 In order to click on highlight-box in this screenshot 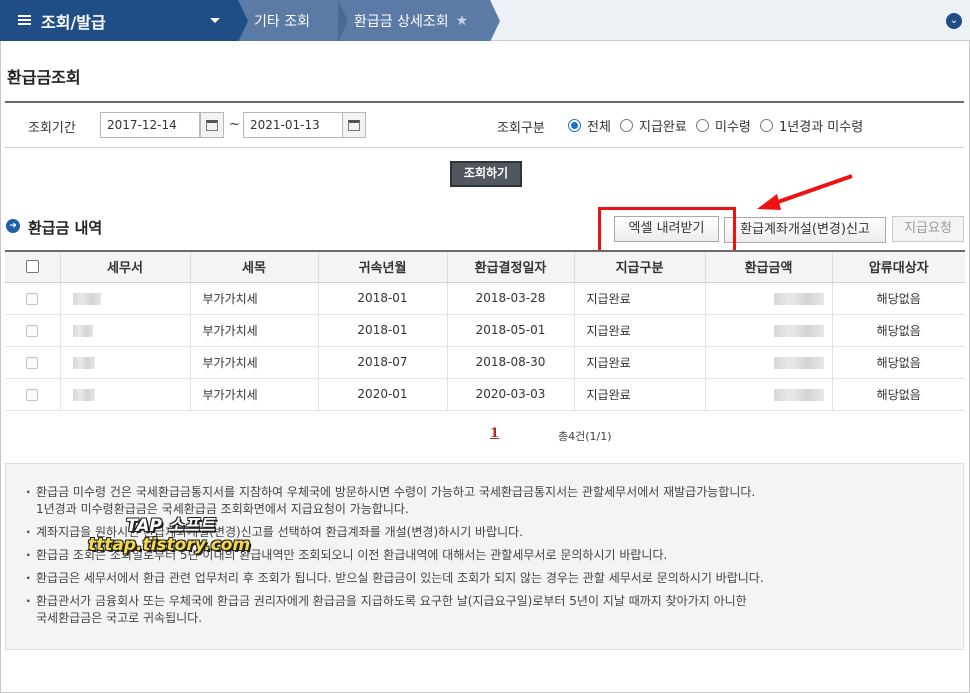, I will do `click(667, 230)`.